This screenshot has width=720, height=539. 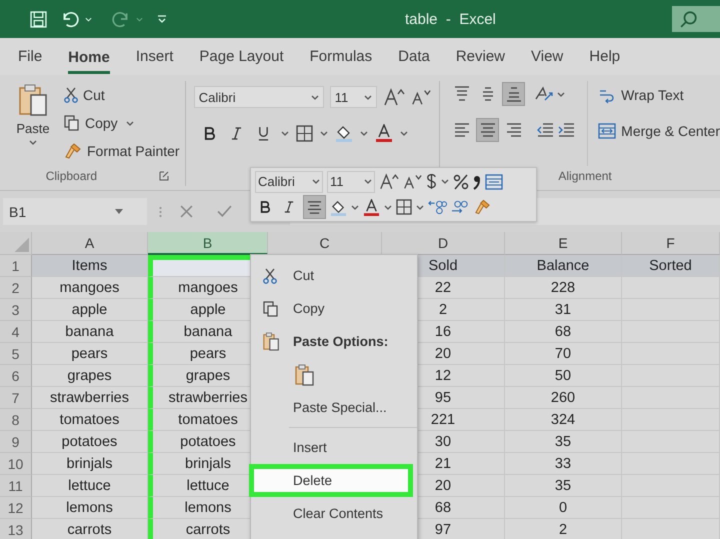 What do you see at coordinates (437, 207) in the screenshot?
I see `decrease-decimal-icon` at bounding box center [437, 207].